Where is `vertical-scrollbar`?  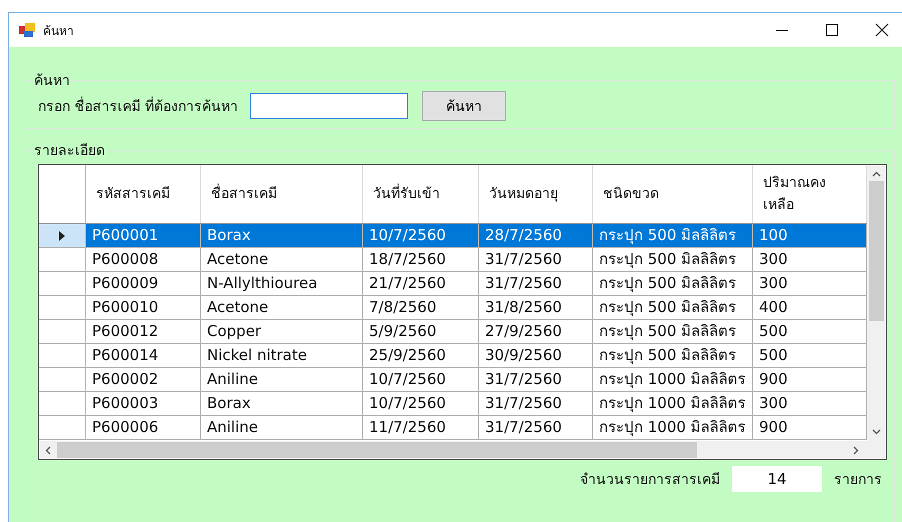
vertical-scrollbar is located at coordinates (876, 303).